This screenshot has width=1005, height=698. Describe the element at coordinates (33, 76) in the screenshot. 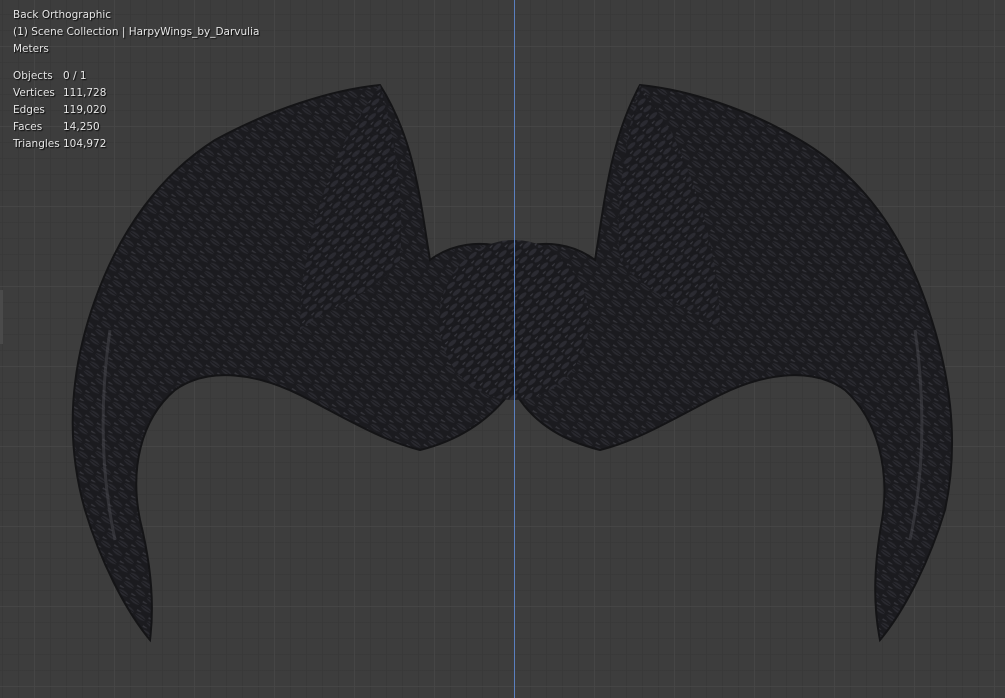

I see `stat-label: Objects` at that location.